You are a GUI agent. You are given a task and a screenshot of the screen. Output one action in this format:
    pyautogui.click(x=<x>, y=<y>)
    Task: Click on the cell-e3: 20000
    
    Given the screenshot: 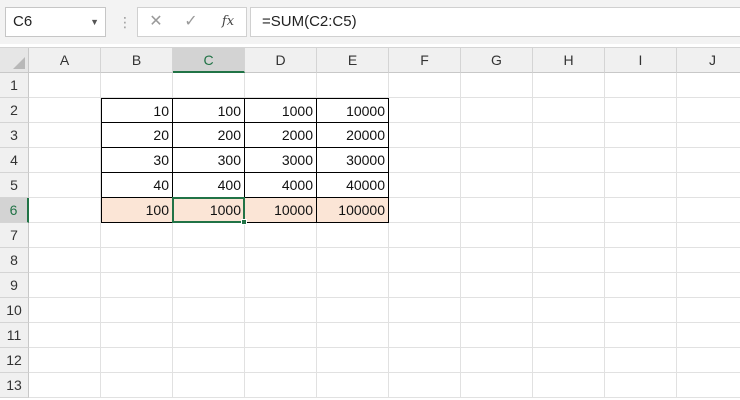 What is the action you would take?
    pyautogui.click(x=353, y=135)
    